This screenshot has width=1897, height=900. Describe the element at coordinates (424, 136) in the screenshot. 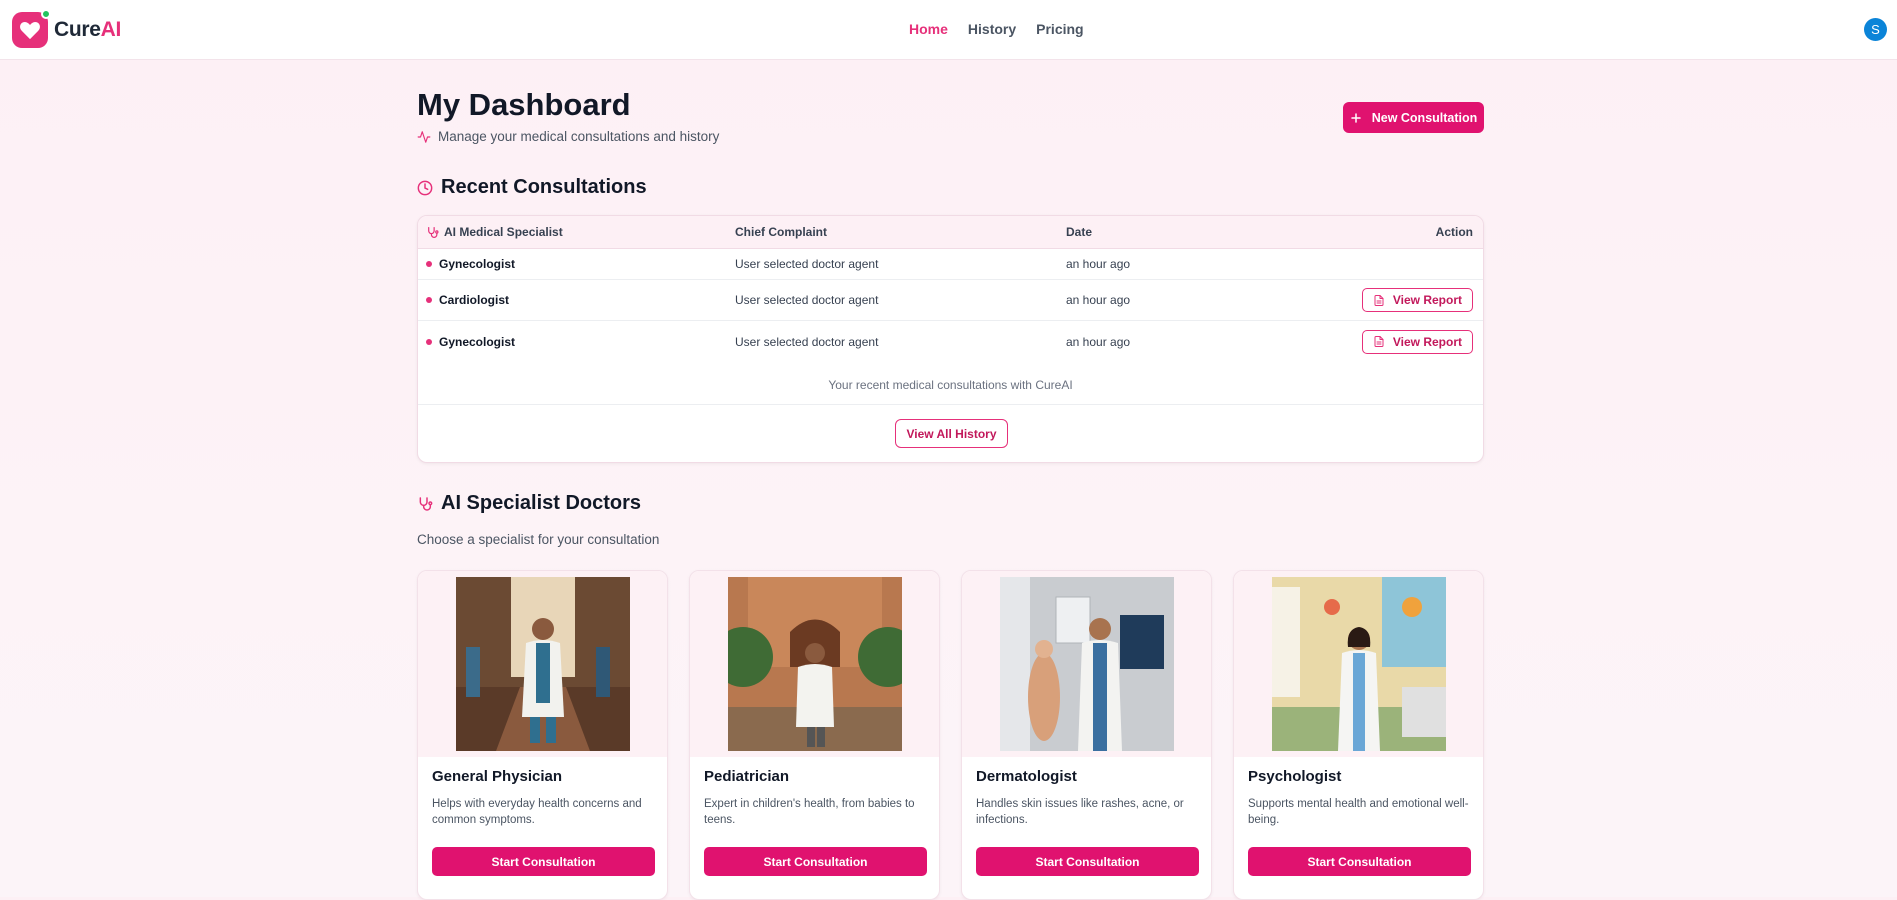

I see `activity-icon` at that location.